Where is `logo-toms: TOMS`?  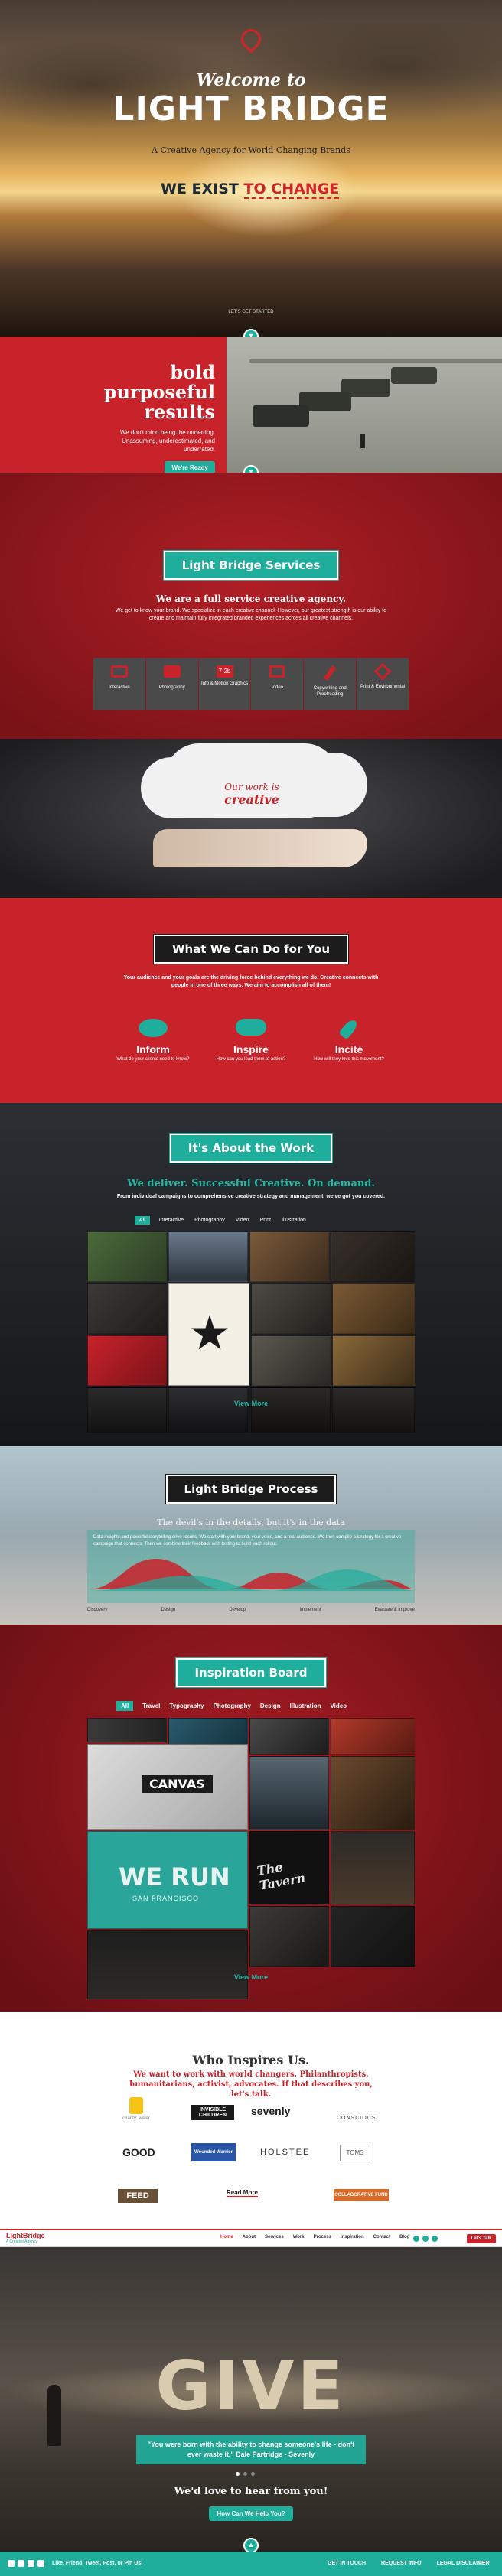
logo-toms: TOMS is located at coordinates (355, 2153).